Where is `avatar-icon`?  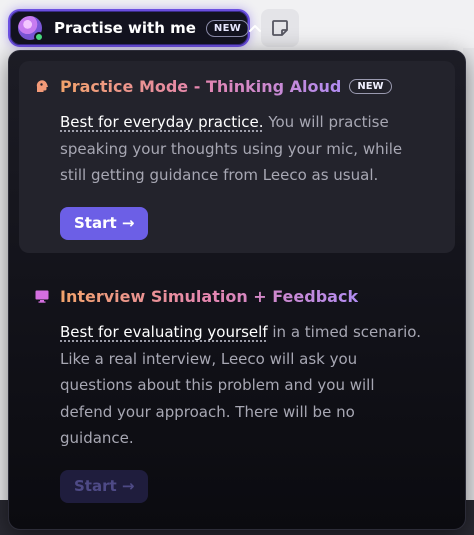 avatar-icon is located at coordinates (31, 29).